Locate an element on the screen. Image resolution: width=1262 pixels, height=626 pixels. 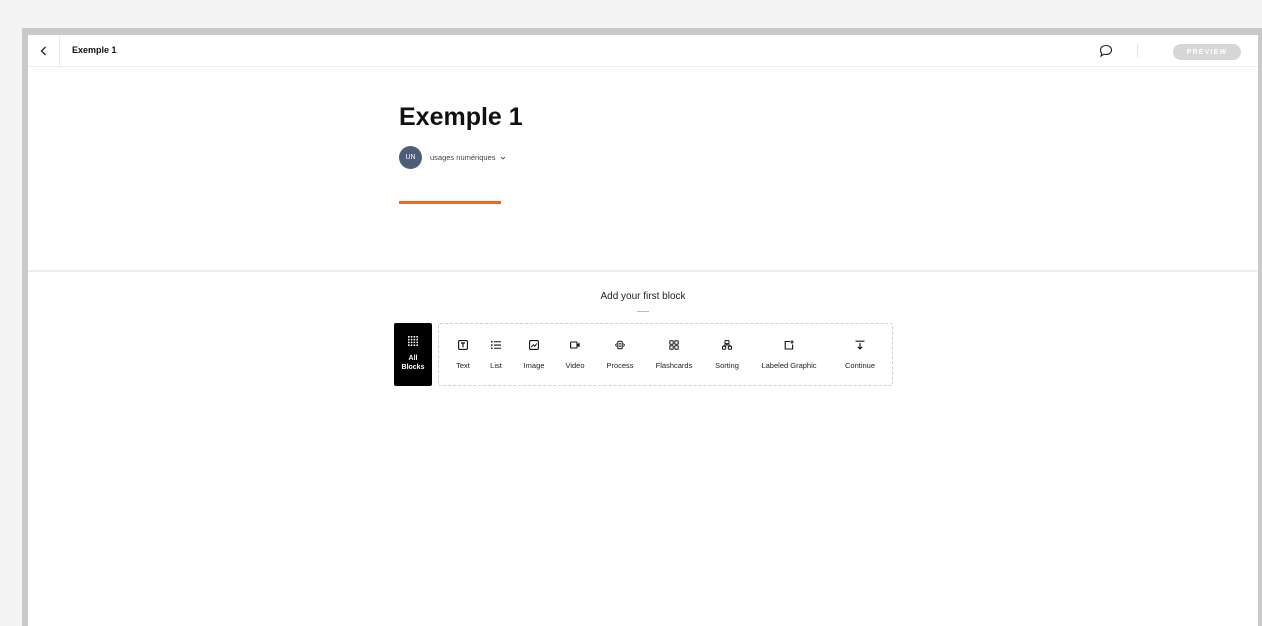
block-sorting-button: Sorting is located at coordinates (727, 354).